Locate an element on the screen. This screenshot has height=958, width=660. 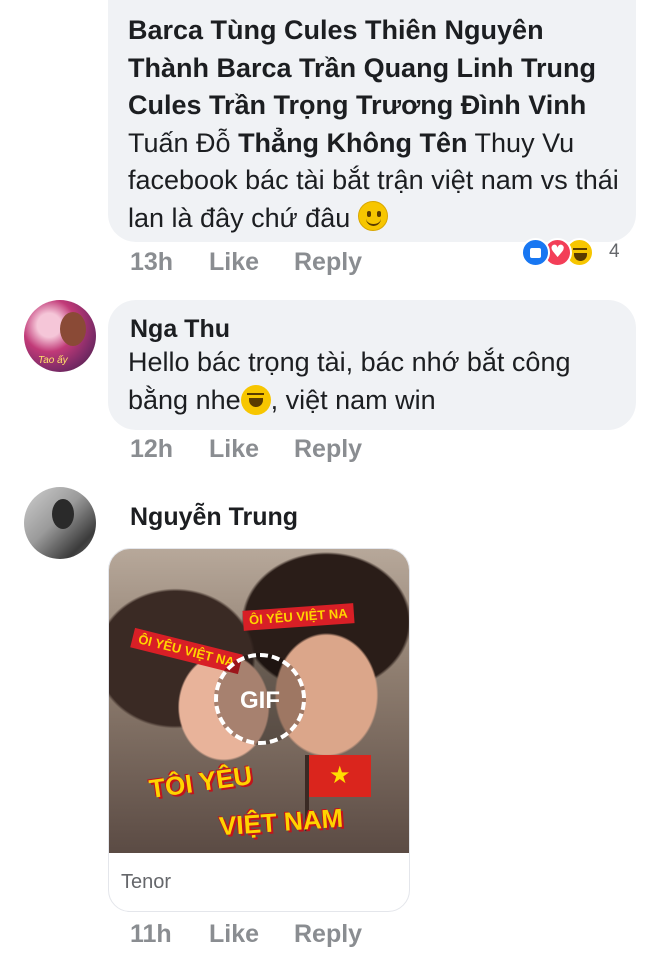
vietnam-flag-icon is located at coordinates (340, 776).